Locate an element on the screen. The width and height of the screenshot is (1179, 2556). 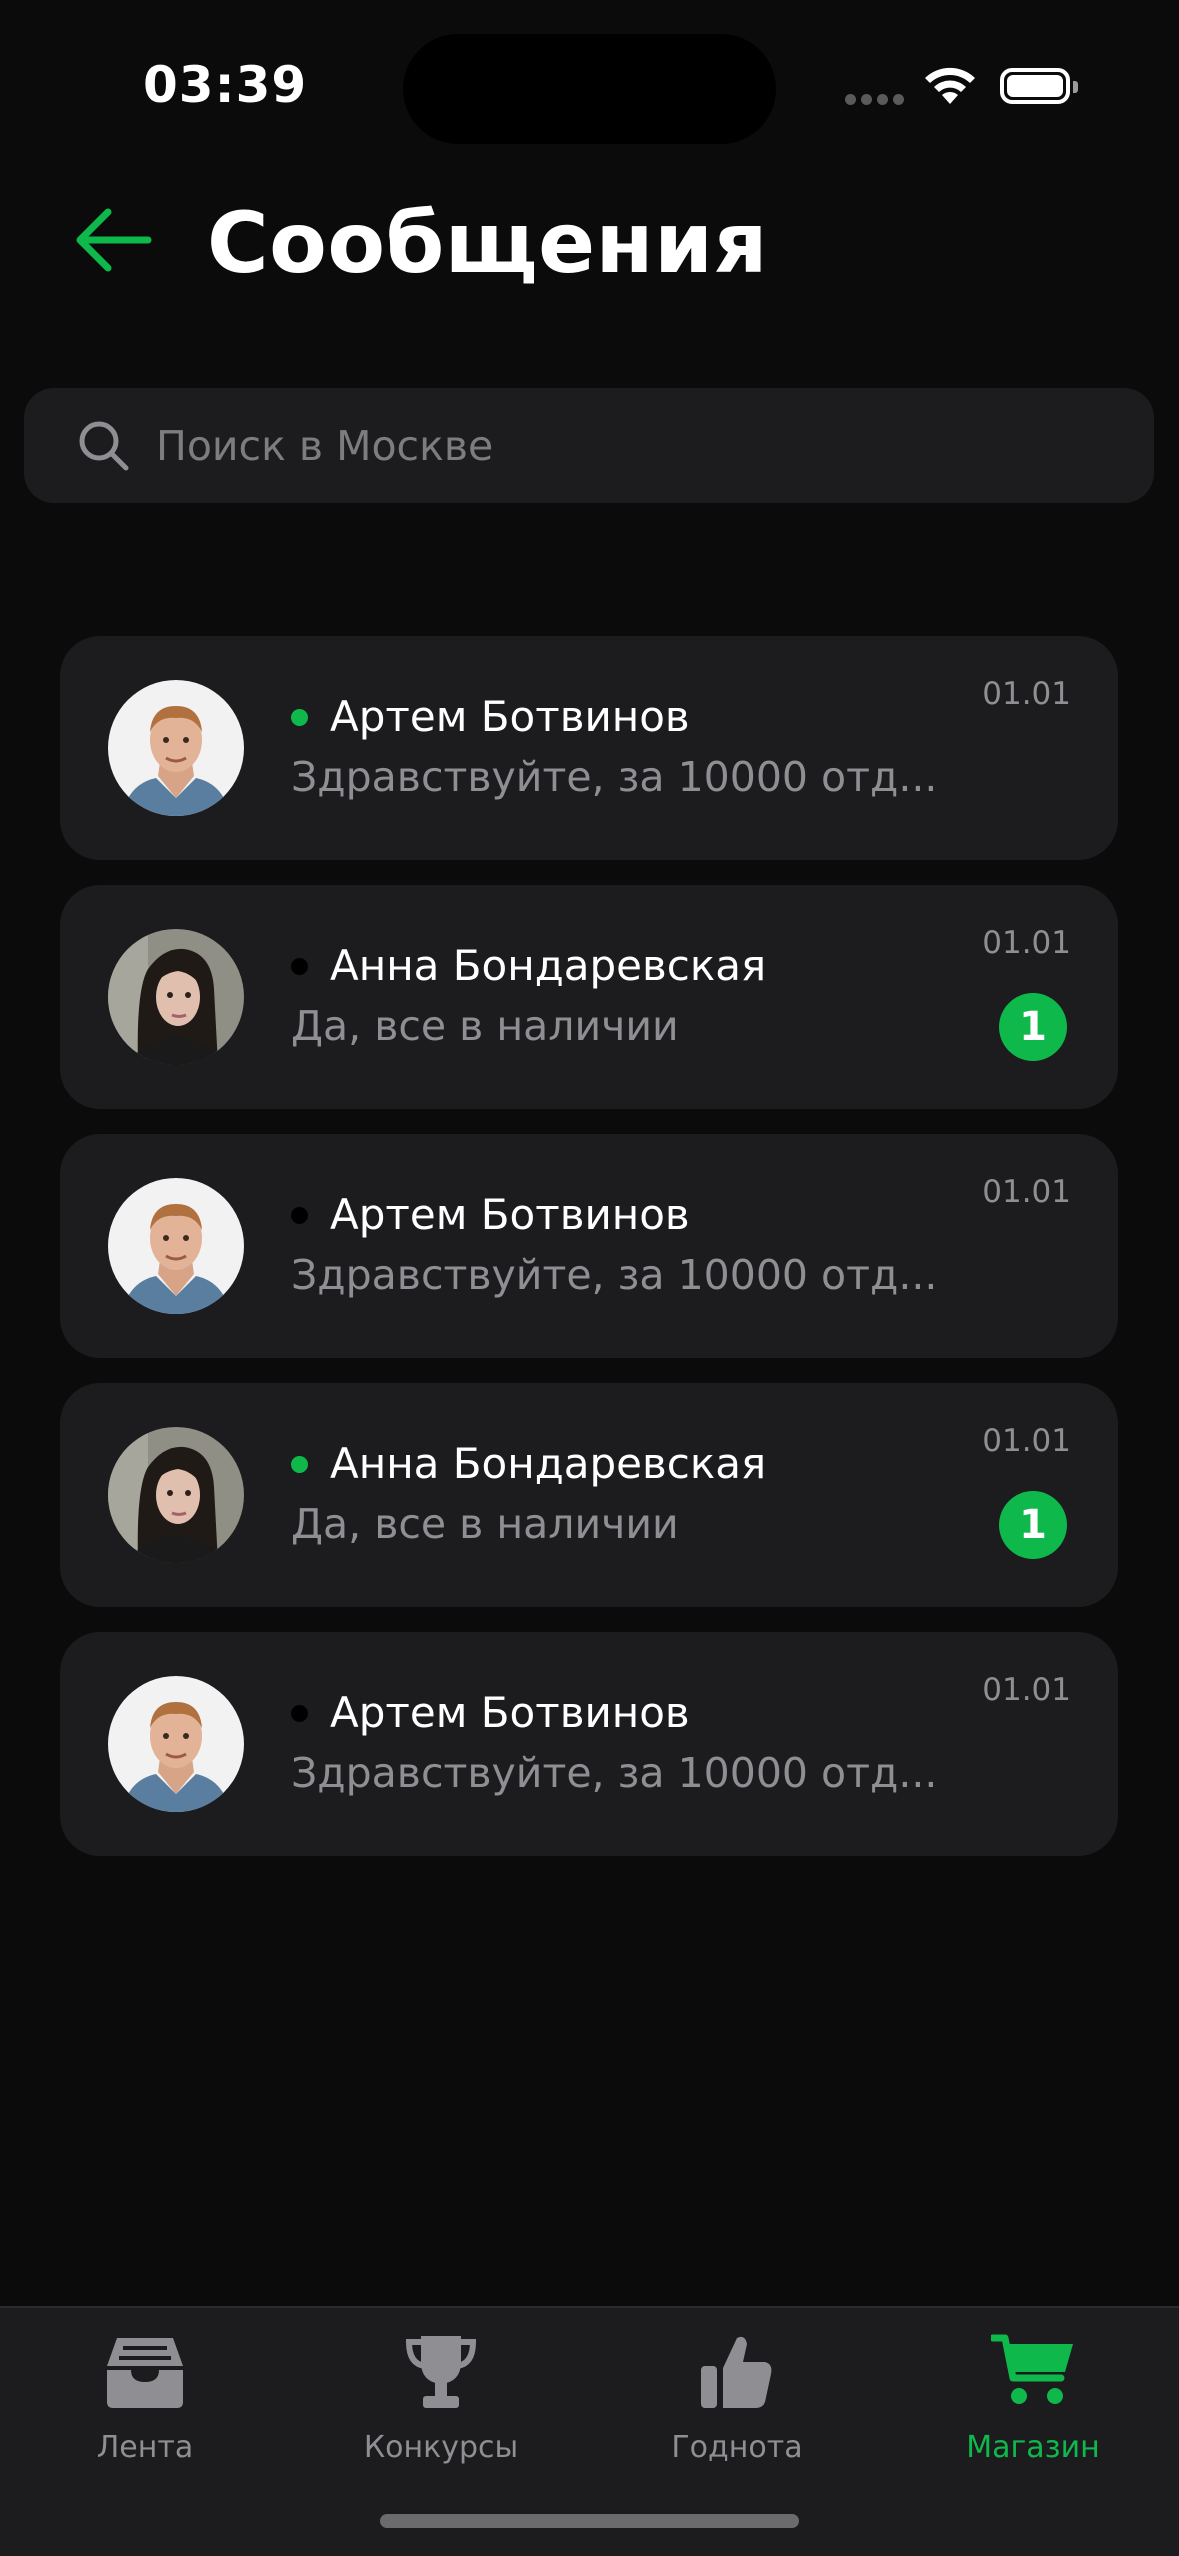
tab-good-stuff: Годнота is located at coordinates (737, 2408).